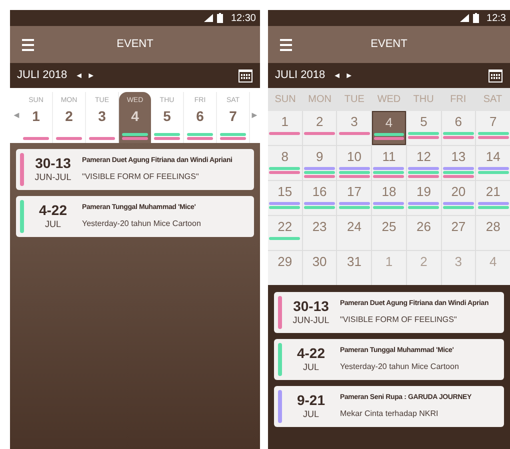  I want to click on day-number: 5, so click(167, 116).